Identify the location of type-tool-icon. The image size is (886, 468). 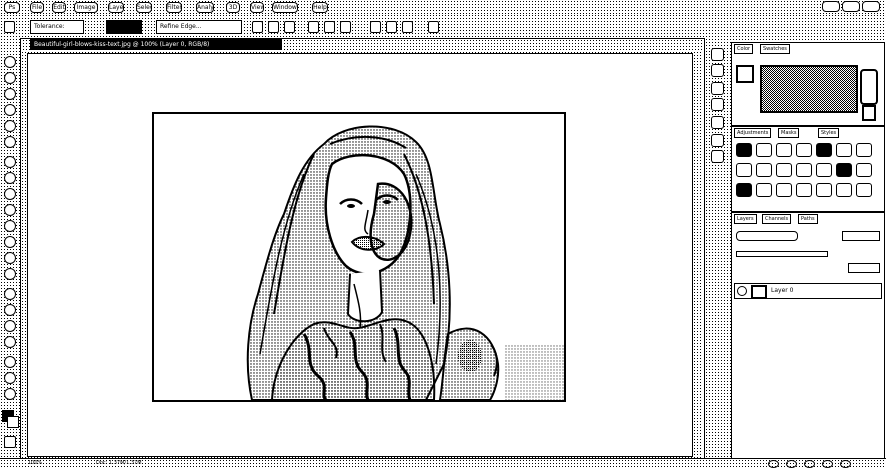
(10, 310).